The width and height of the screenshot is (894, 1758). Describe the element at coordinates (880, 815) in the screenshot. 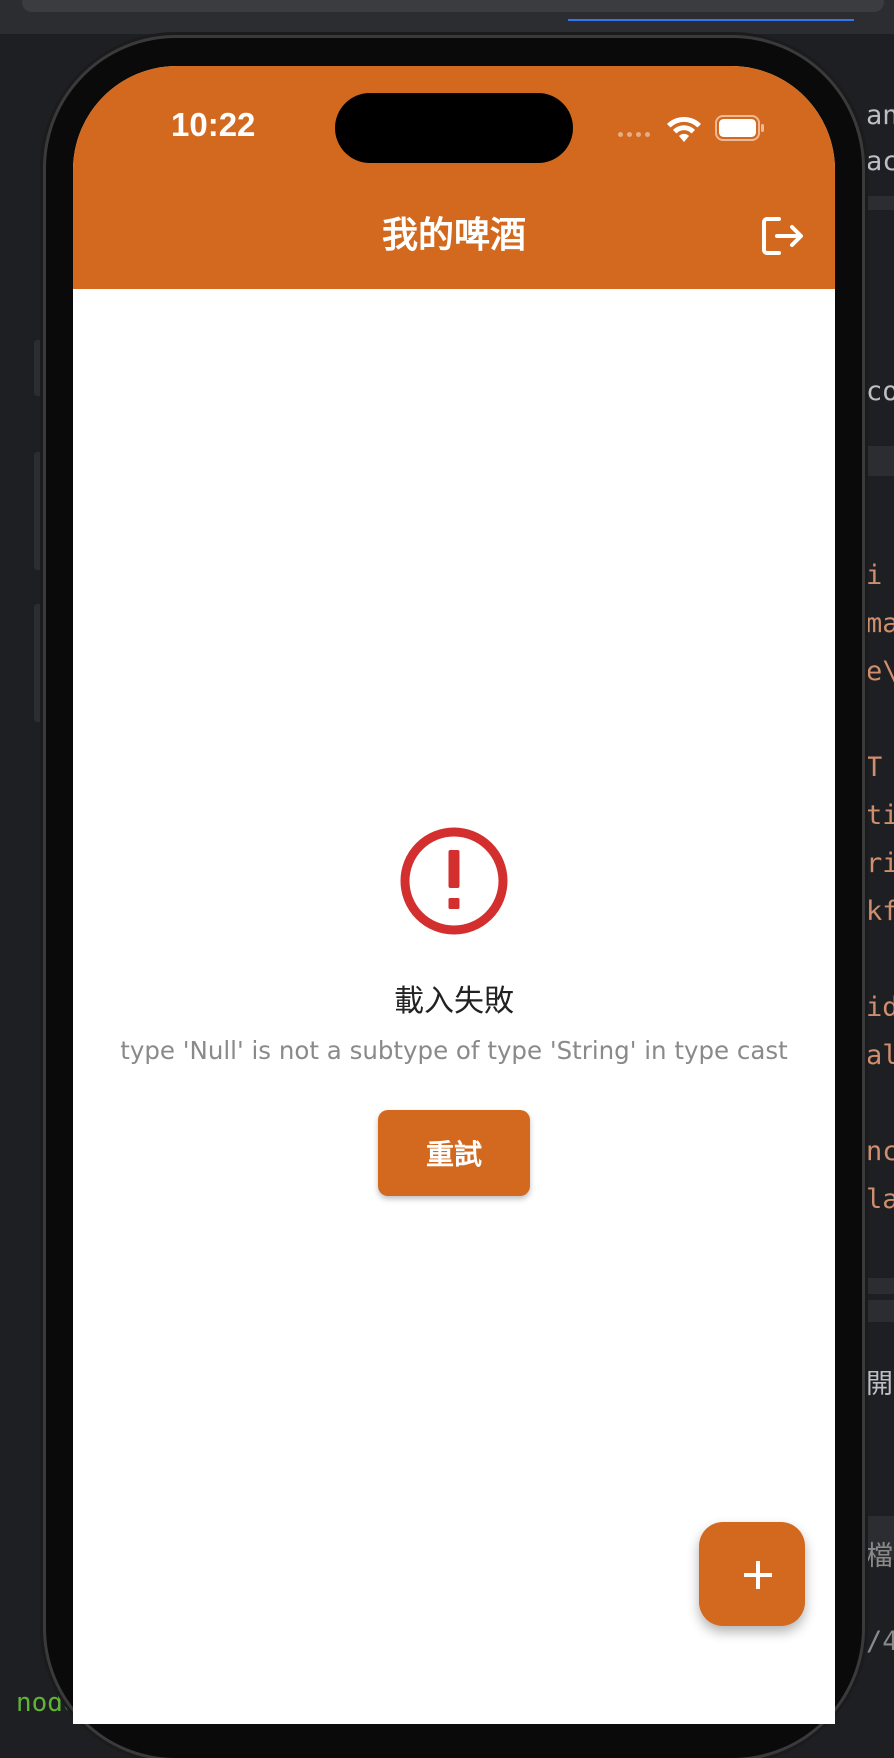

I see `ide-code-fragment: ti` at that location.